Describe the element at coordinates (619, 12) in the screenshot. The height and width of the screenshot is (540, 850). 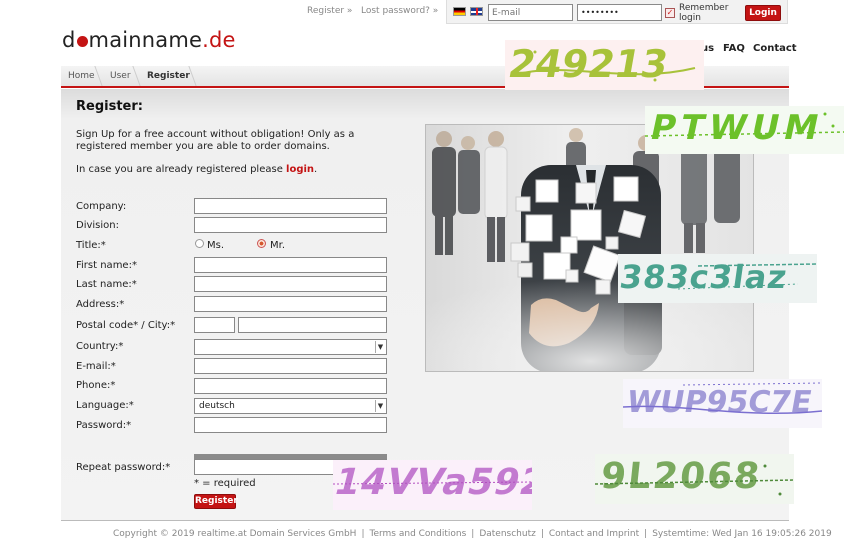
I see `login-password-input: ••••••••` at that location.